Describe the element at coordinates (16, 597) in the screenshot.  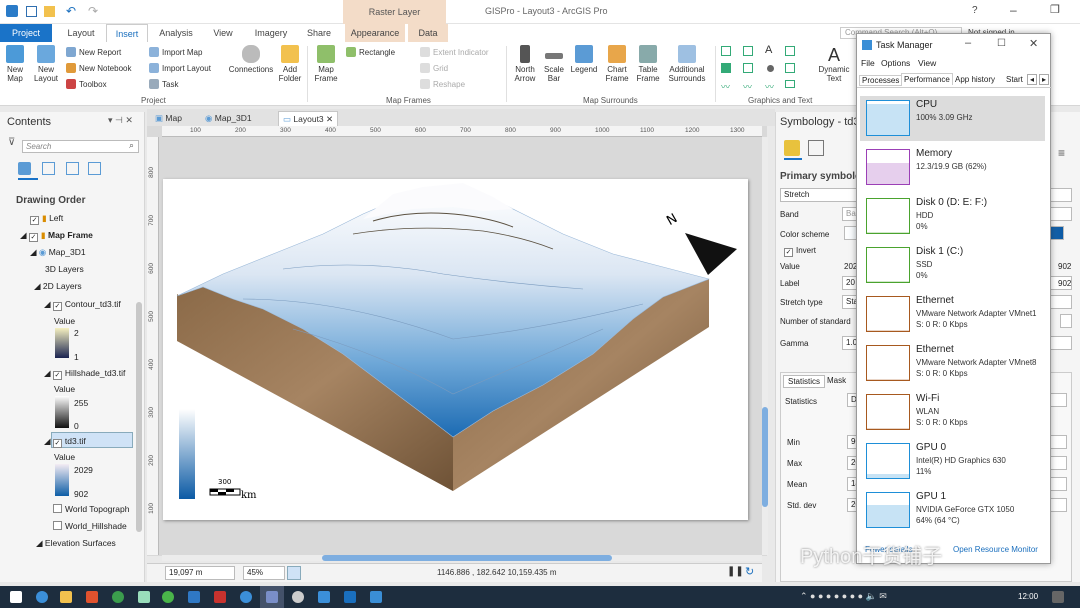
I see `start-icon` at that location.